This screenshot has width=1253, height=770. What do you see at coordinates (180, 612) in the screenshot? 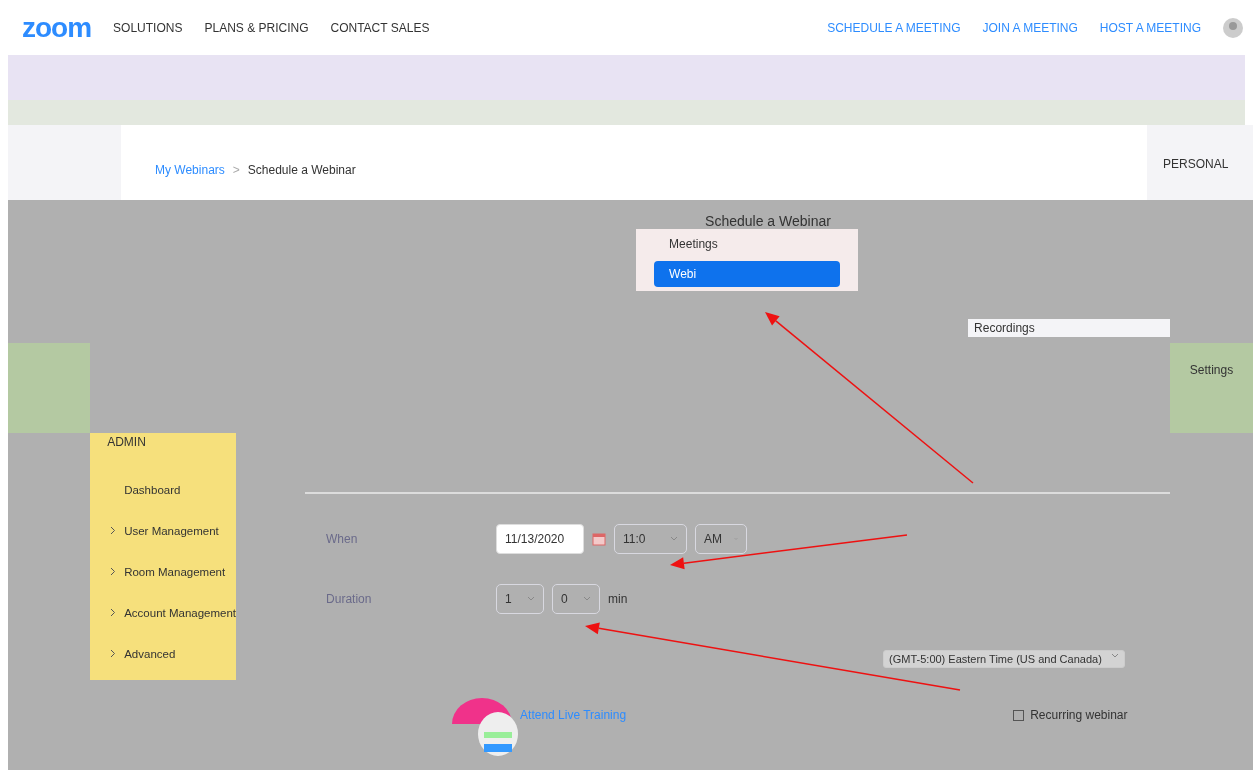
I see `sidebar-item: Account Management` at bounding box center [180, 612].